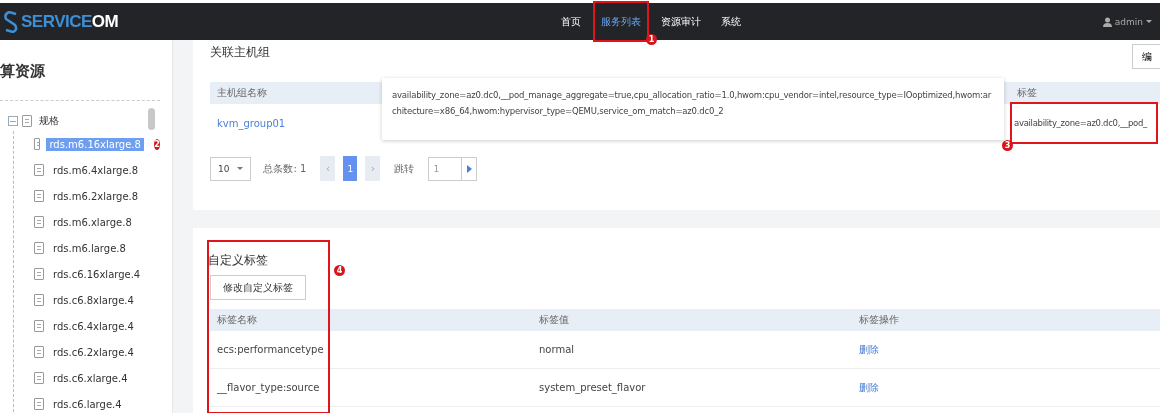  Describe the element at coordinates (681, 22) in the screenshot. I see `nav-tab: 资源审计` at that location.